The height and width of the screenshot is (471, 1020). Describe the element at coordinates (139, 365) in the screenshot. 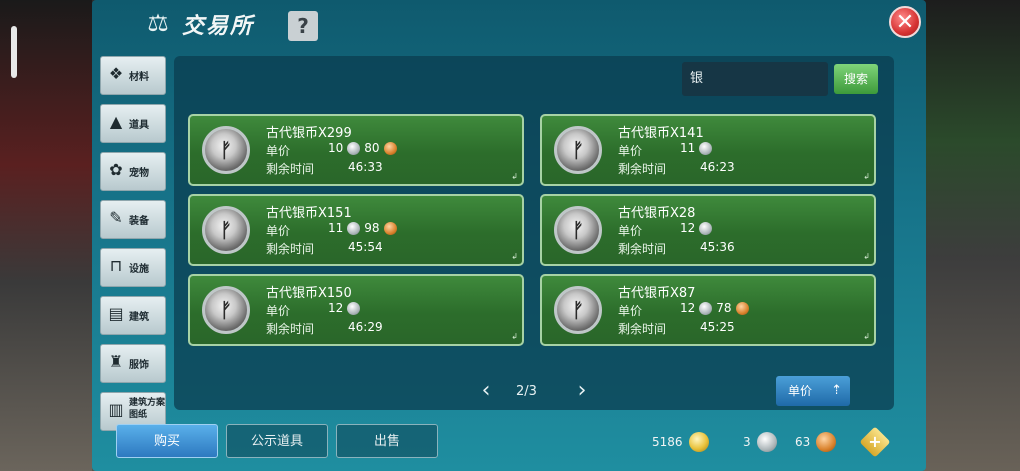

I see `sidebar-item-label: 服饰` at that location.